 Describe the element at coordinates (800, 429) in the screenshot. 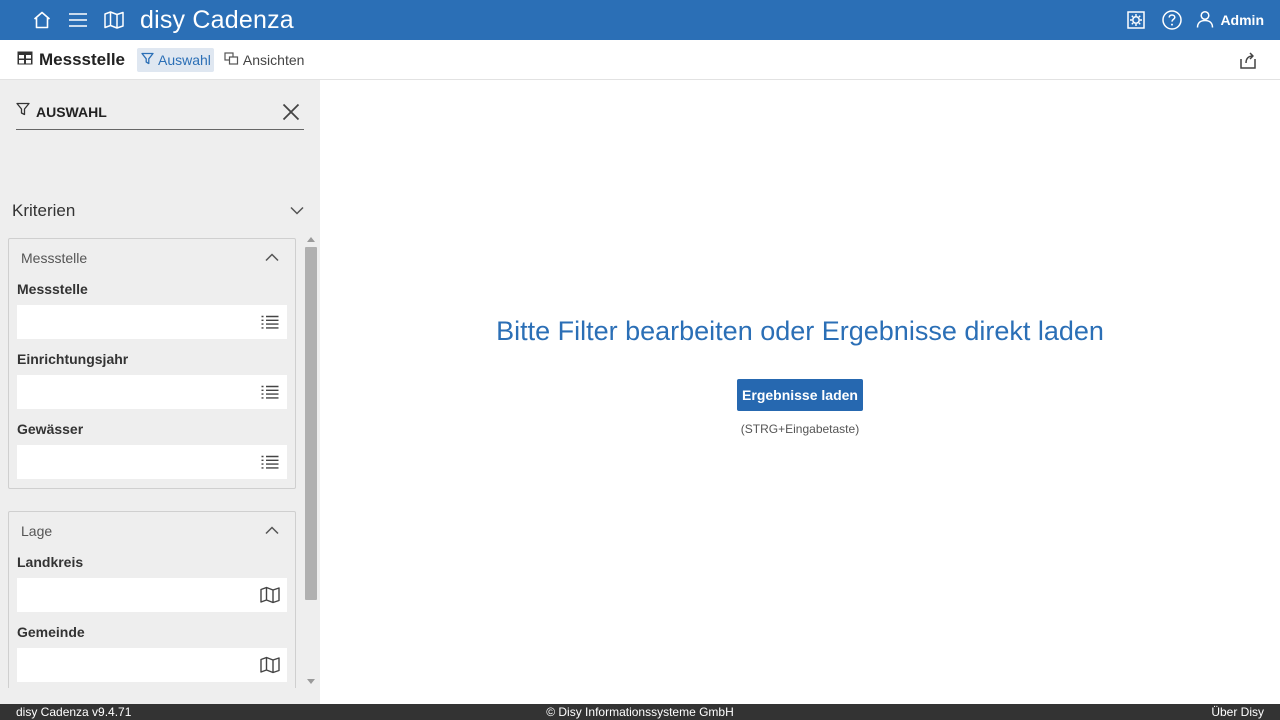

I see `keyboard-shortcut-hint: (STRG+Eingabetaste)` at that location.